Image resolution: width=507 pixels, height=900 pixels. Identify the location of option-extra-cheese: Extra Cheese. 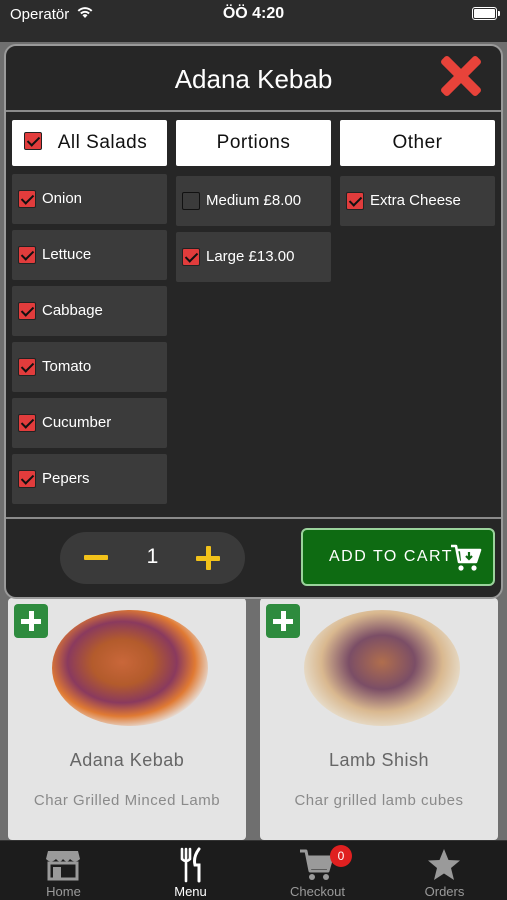
(417, 201).